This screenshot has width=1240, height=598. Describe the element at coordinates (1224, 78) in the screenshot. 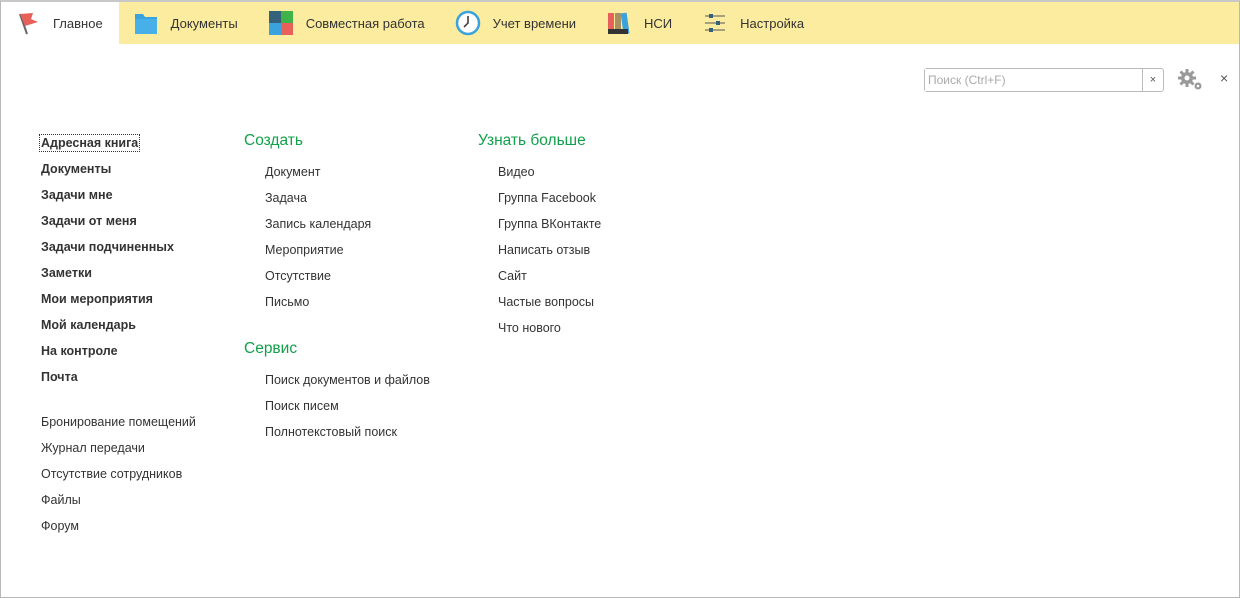

I see `close-button: ×` at that location.